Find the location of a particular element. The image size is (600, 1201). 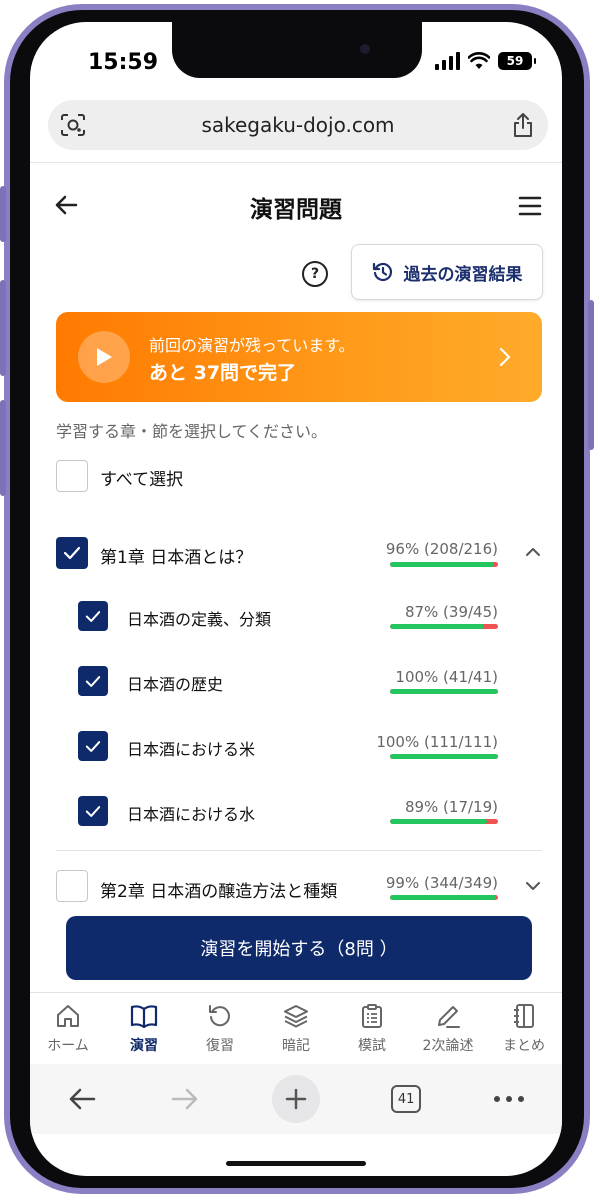

instruction-text: 学習する章・節を選択してください。 is located at coordinates (192, 431).